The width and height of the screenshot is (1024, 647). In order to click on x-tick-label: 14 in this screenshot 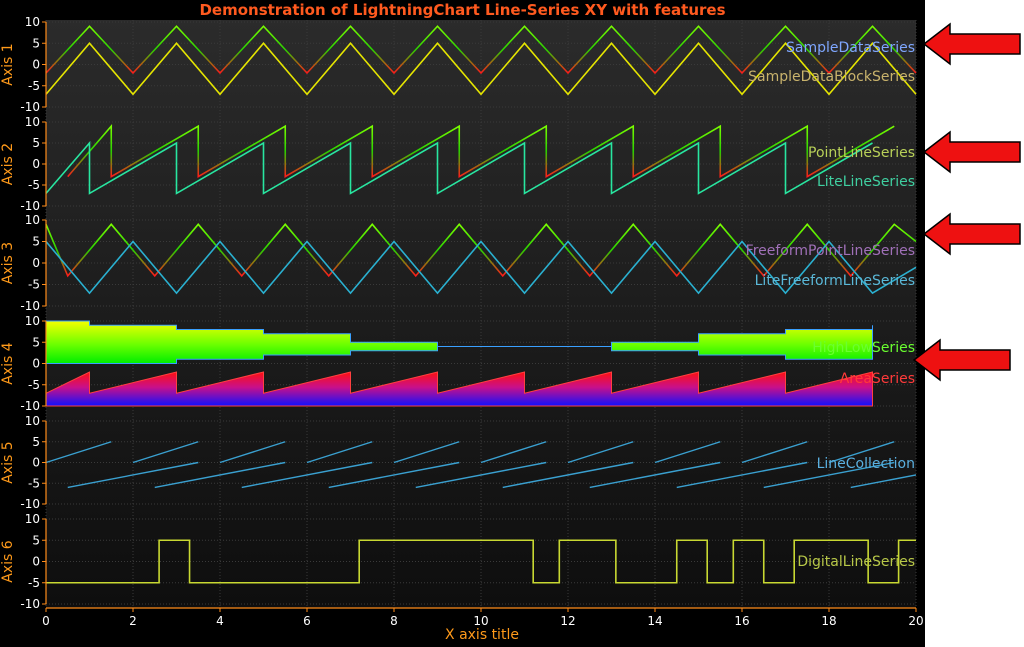, I will do `click(654, 621)`.